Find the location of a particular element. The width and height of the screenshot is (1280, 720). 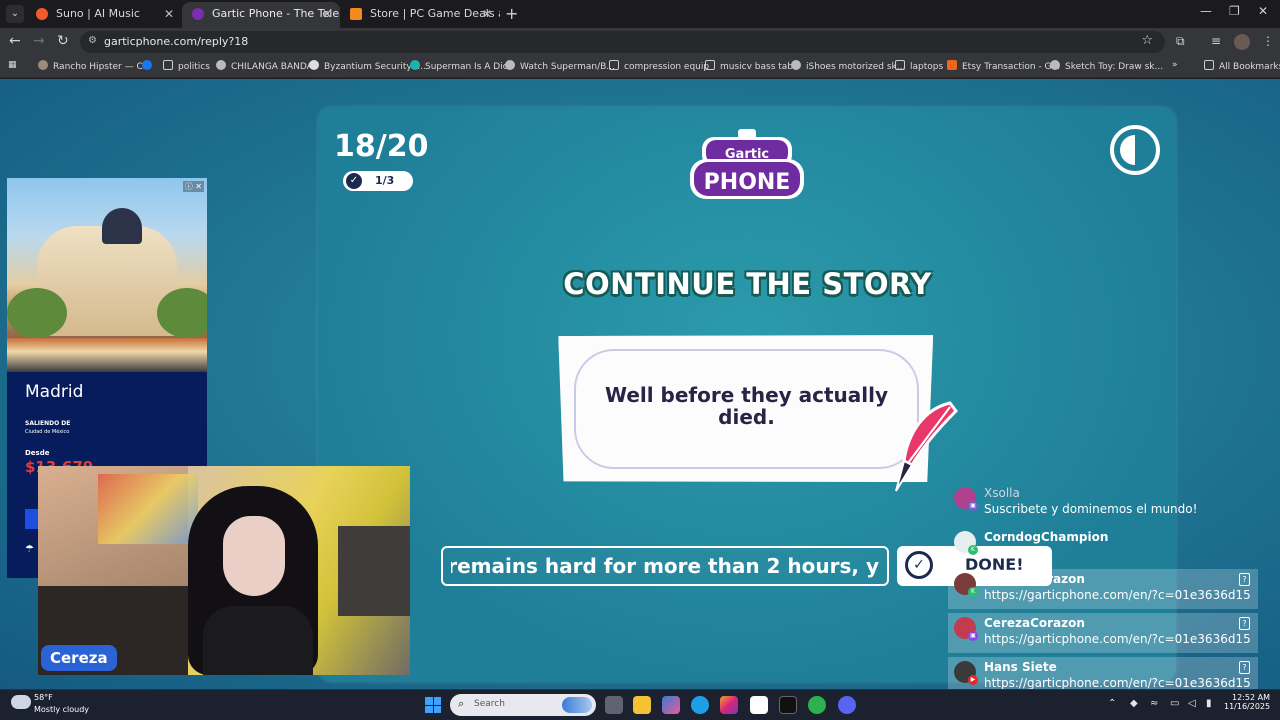

x-app-icon is located at coordinates (788, 705).